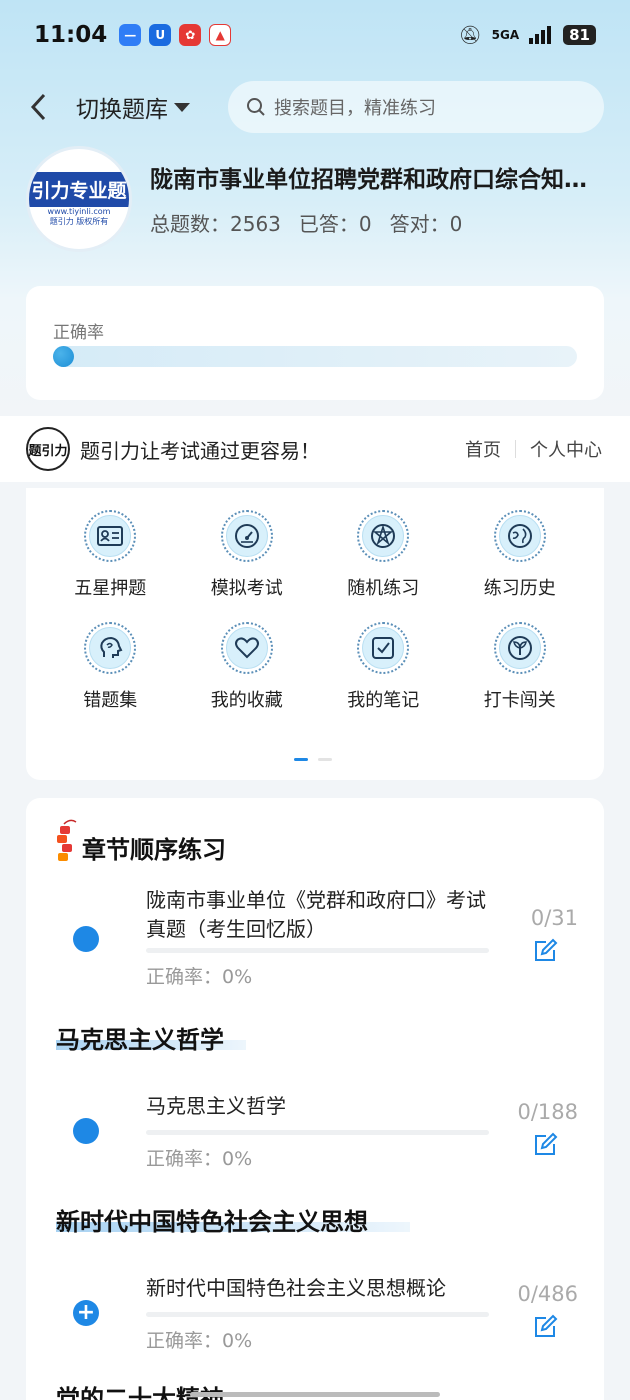  Describe the element at coordinates (470, 35) in the screenshot. I see `mute-icon: 🔕︎` at that location.